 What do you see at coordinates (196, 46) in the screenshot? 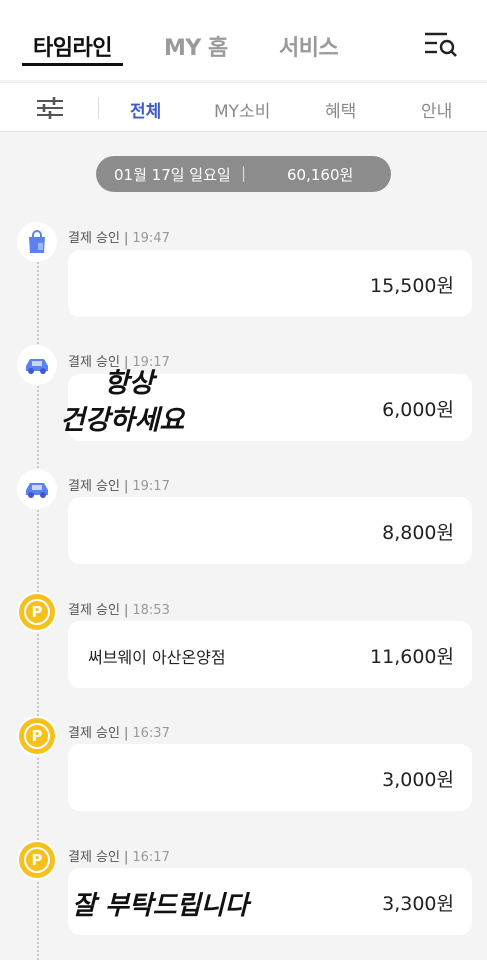
I see `tab-my-home: MY 홈` at bounding box center [196, 46].